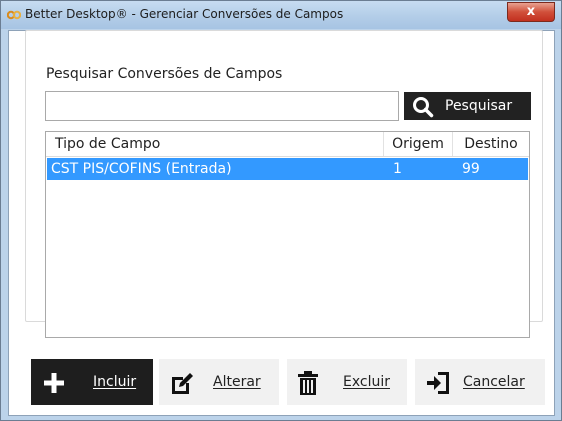 This screenshot has height=421, width=562. What do you see at coordinates (491, 144) in the screenshot?
I see `column-header-destino: Destino` at bounding box center [491, 144].